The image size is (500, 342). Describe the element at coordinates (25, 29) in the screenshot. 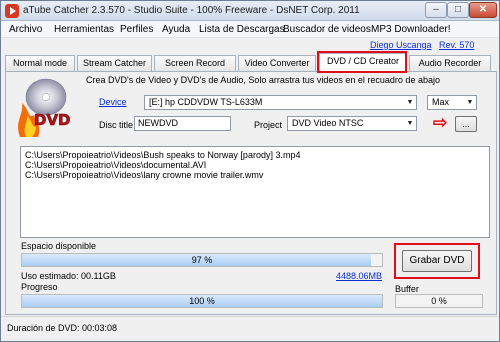

I see `menu-archivo: Archivo` at that location.